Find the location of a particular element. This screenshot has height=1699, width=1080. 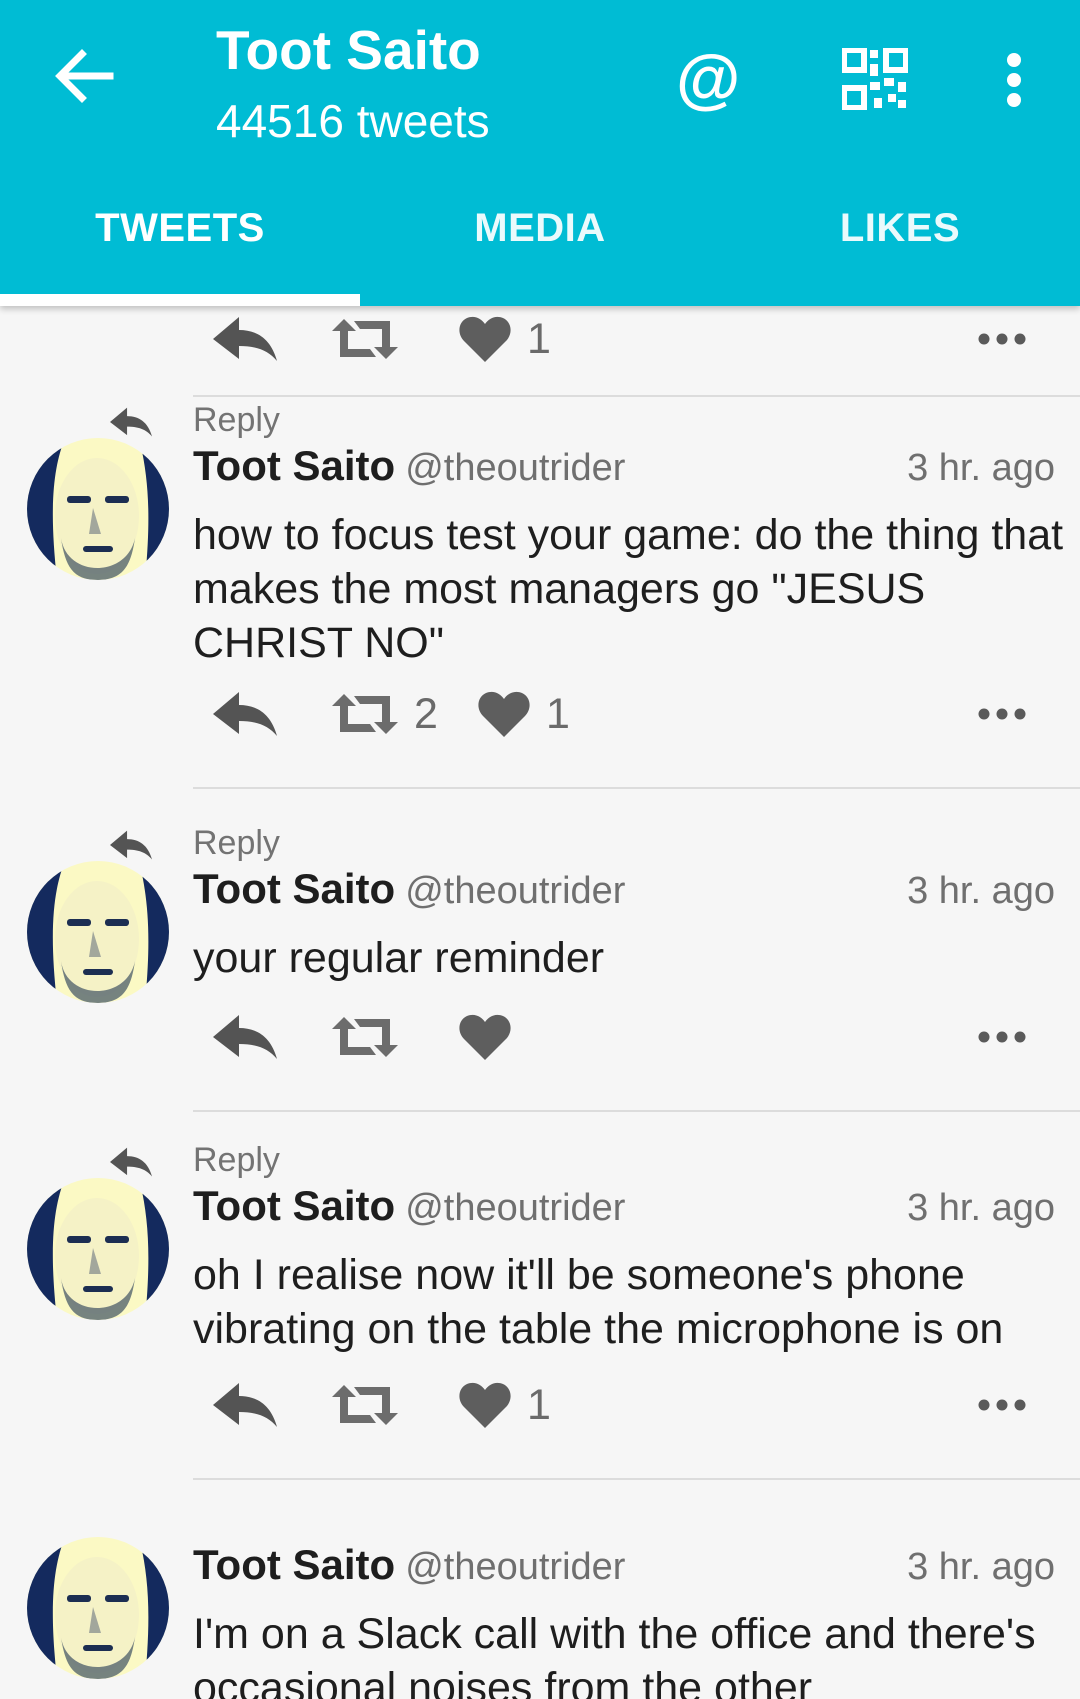

back-arrow-icon is located at coordinates (84, 76).